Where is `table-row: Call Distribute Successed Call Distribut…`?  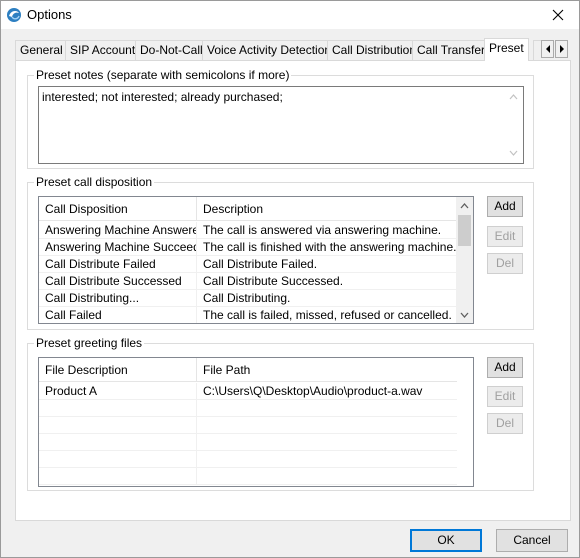 table-row: Call Distribute Successed Call Distribut… is located at coordinates (248, 281).